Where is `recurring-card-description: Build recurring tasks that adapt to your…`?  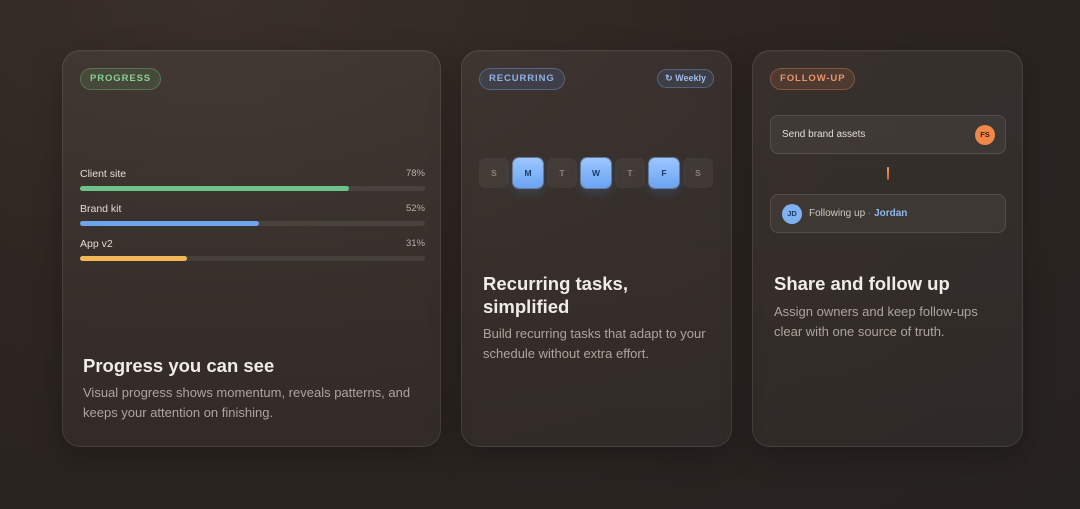
recurring-card-description: Build recurring tasks that adapt to your… is located at coordinates (594, 343).